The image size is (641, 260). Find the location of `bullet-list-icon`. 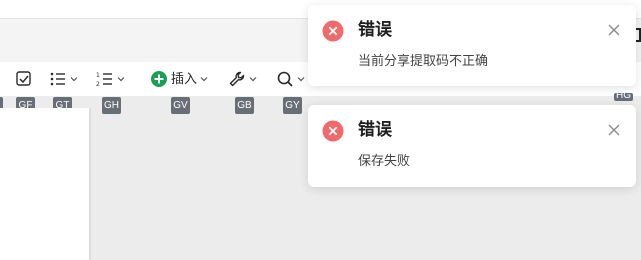

bullet-list-icon is located at coordinates (57, 79).